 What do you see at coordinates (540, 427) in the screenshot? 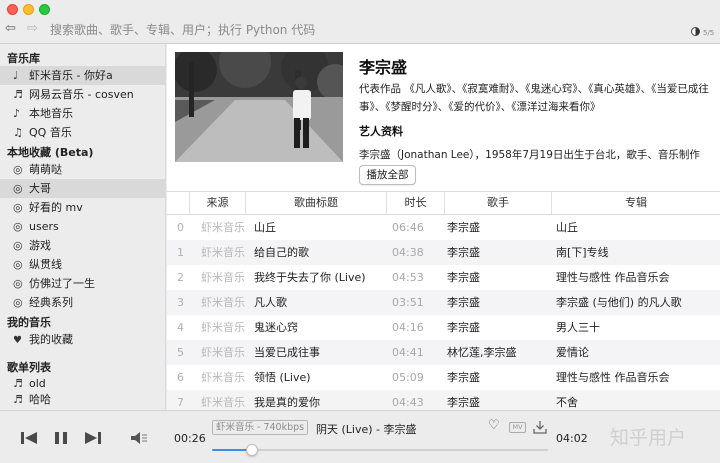
I see `download-icon` at bounding box center [540, 427].